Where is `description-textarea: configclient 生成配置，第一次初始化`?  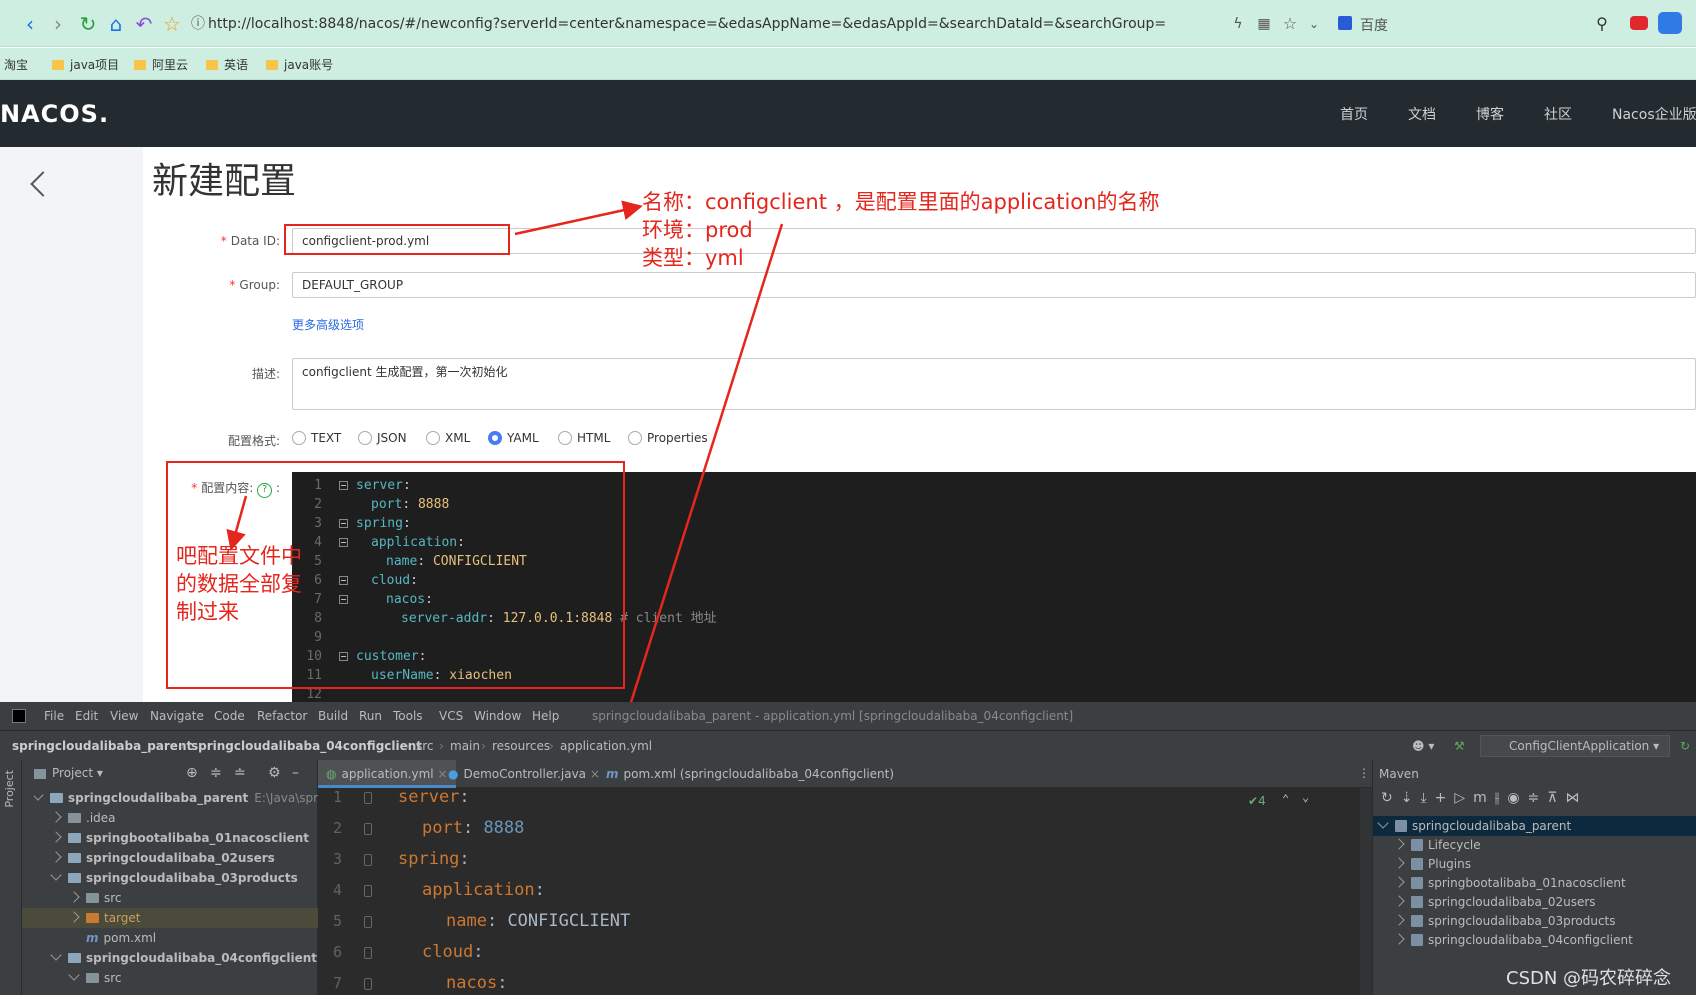
description-textarea: configclient 生成配置，第一次初始化 is located at coordinates (994, 384).